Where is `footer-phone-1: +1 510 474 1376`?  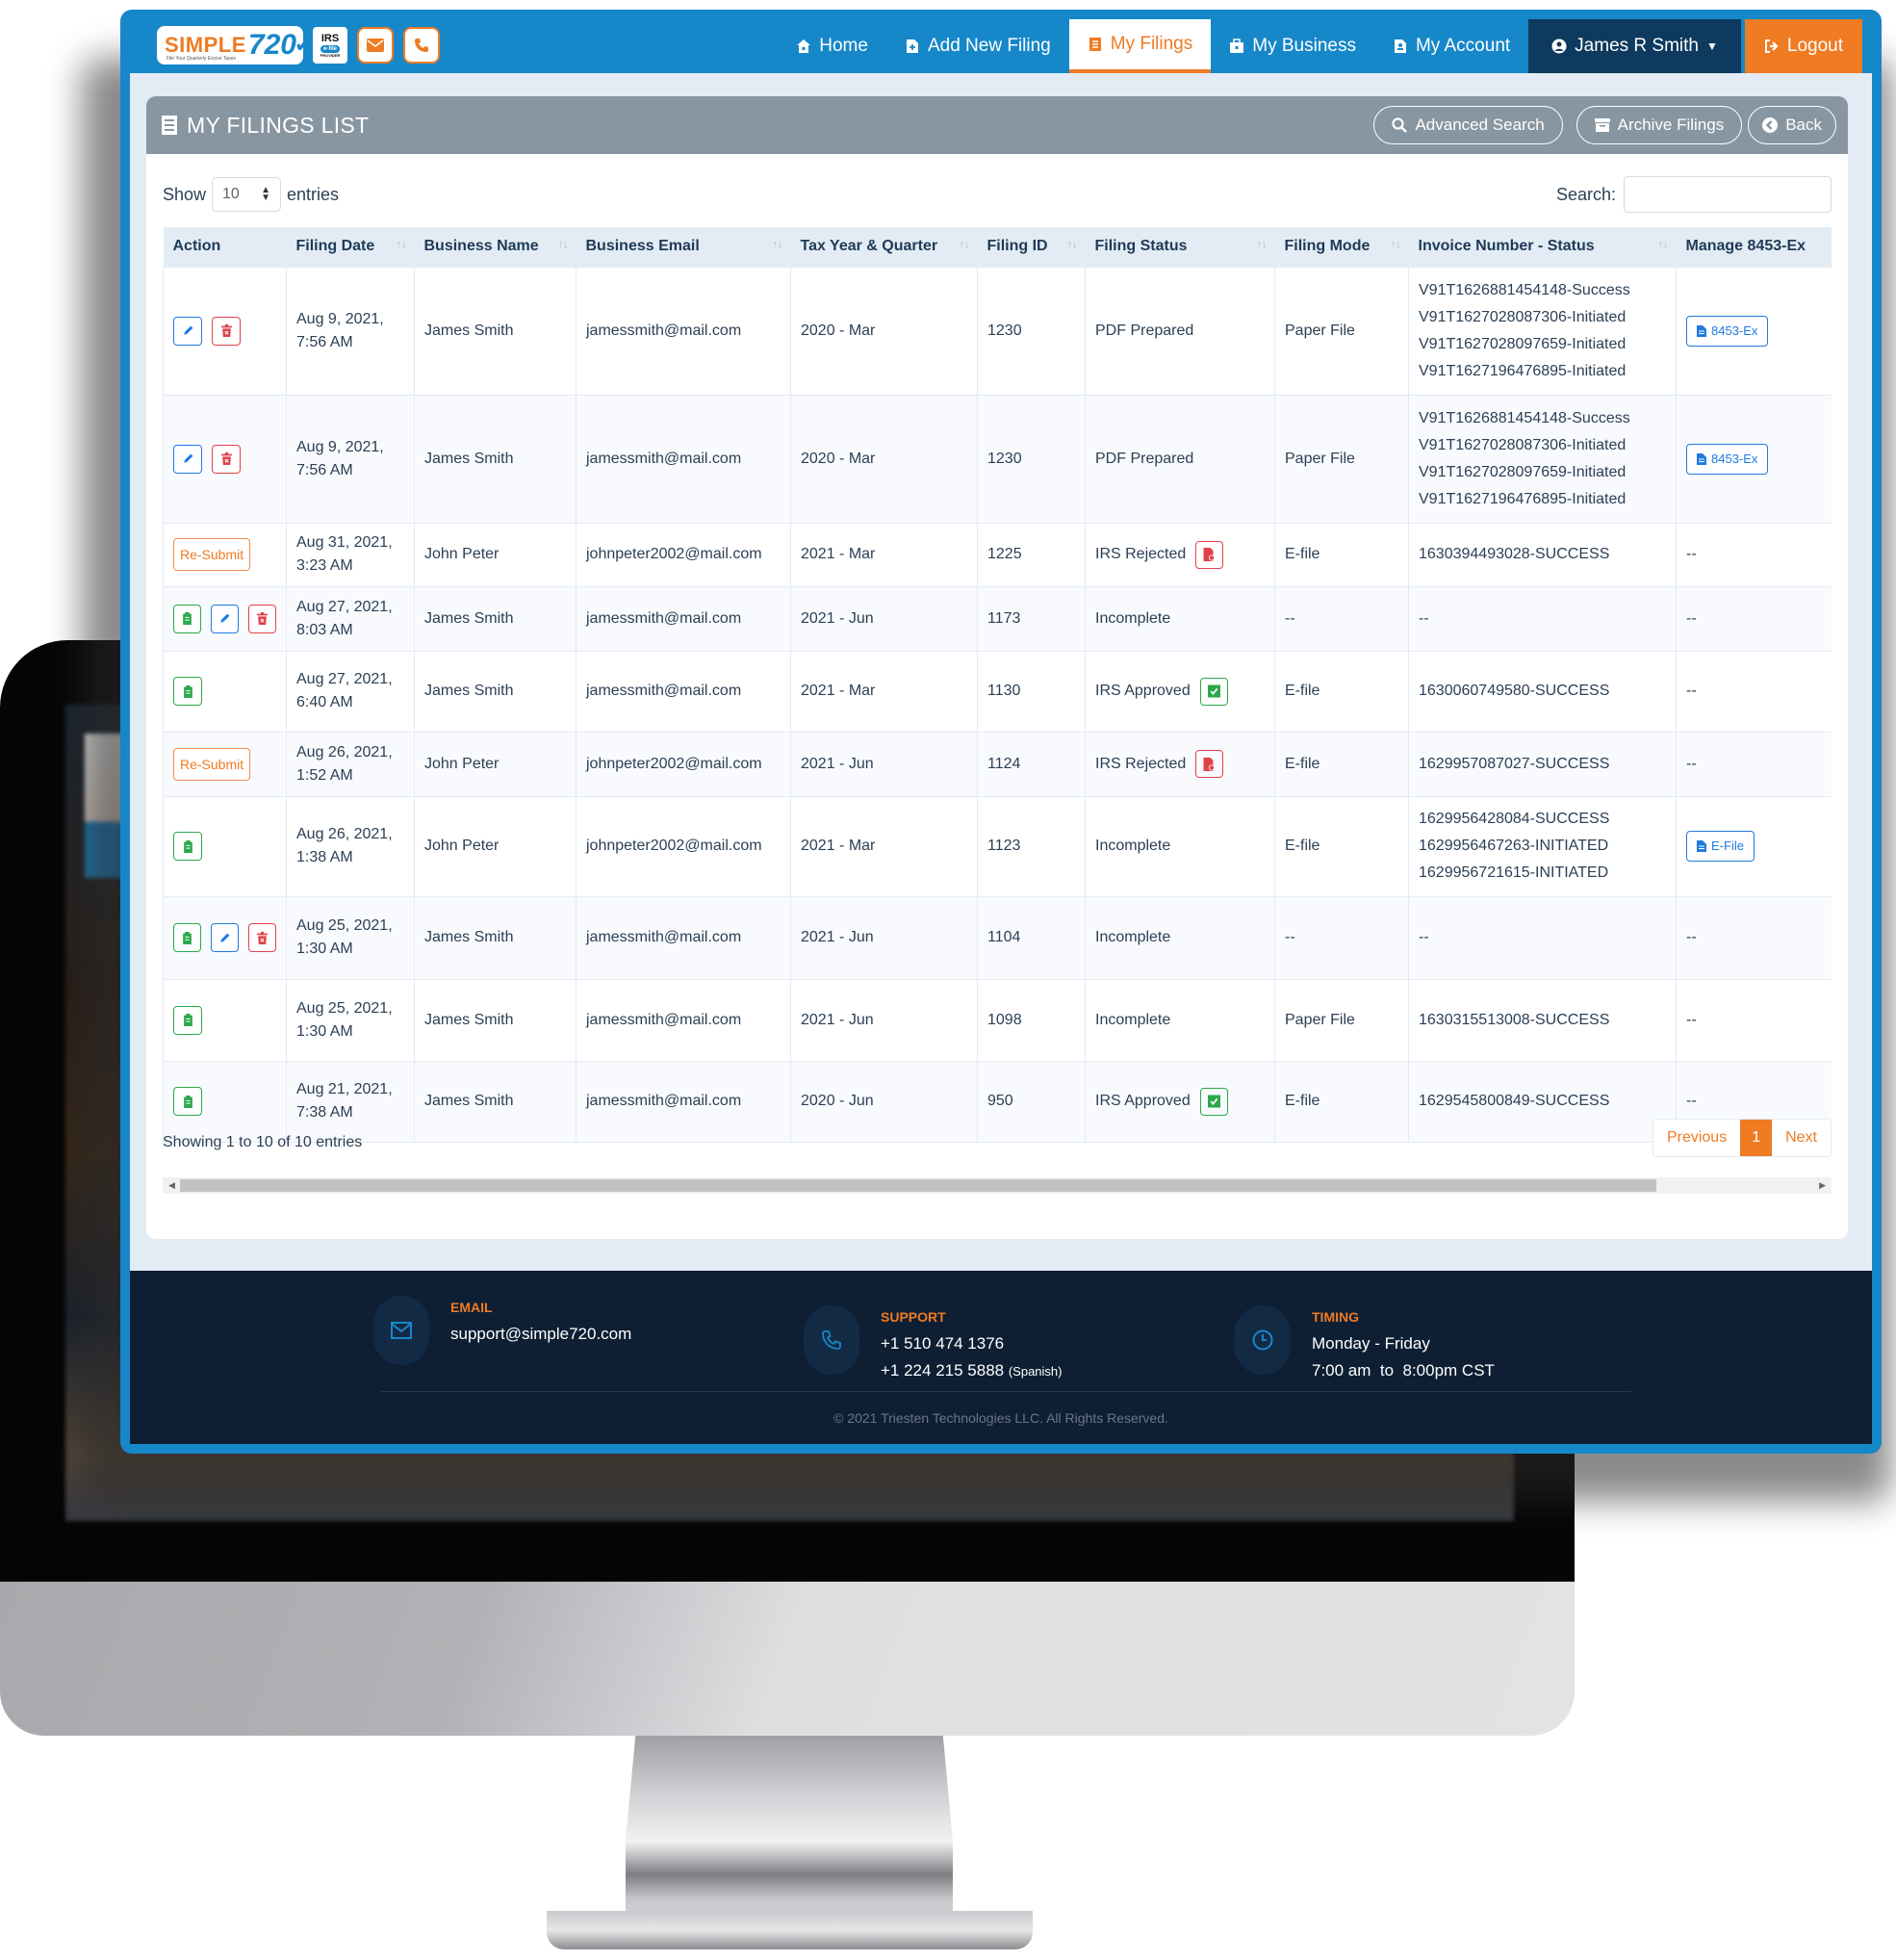 footer-phone-1: +1 510 474 1376 is located at coordinates (971, 1343).